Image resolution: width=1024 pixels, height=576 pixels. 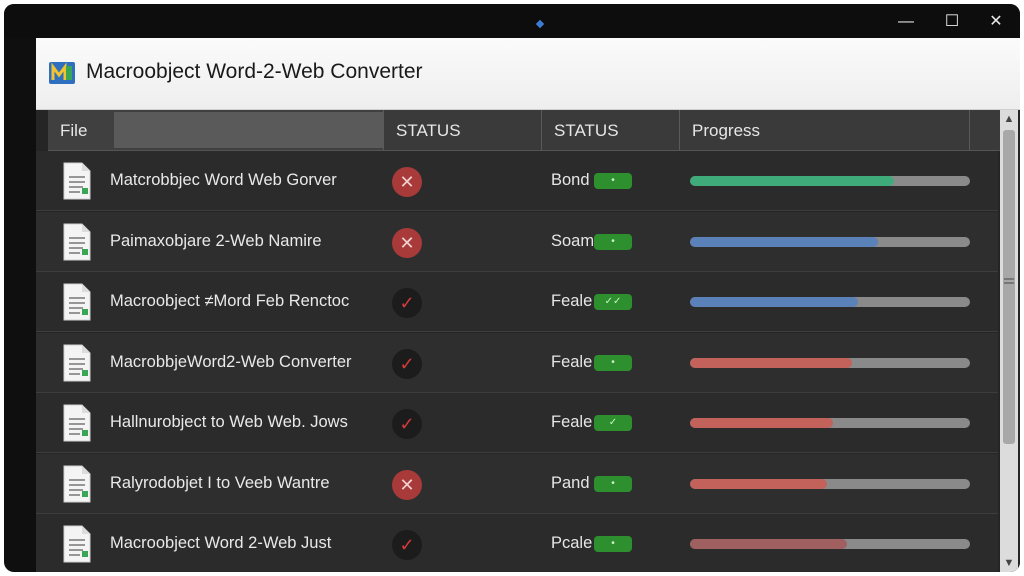 What do you see at coordinates (249, 130) in the screenshot?
I see `header-filler` at bounding box center [249, 130].